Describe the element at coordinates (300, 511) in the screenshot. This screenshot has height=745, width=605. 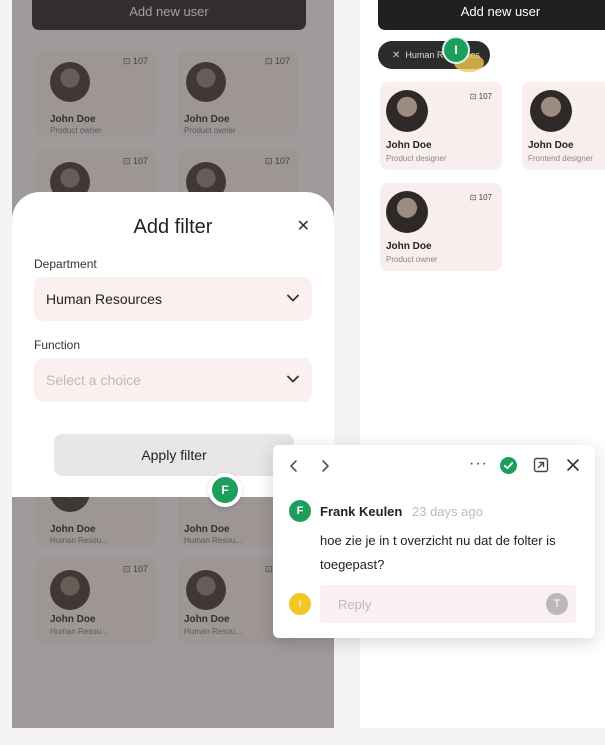
I see `author-avatar: F` at that location.